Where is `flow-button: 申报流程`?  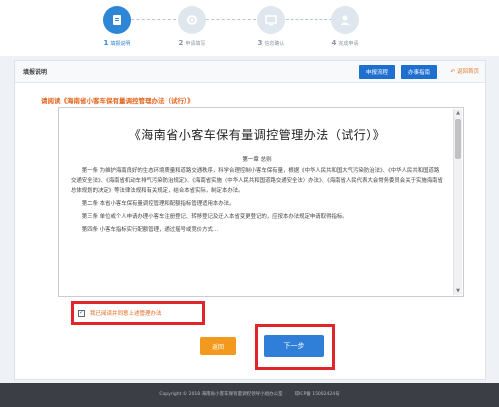
flow-button: 申报流程 is located at coordinates (377, 72).